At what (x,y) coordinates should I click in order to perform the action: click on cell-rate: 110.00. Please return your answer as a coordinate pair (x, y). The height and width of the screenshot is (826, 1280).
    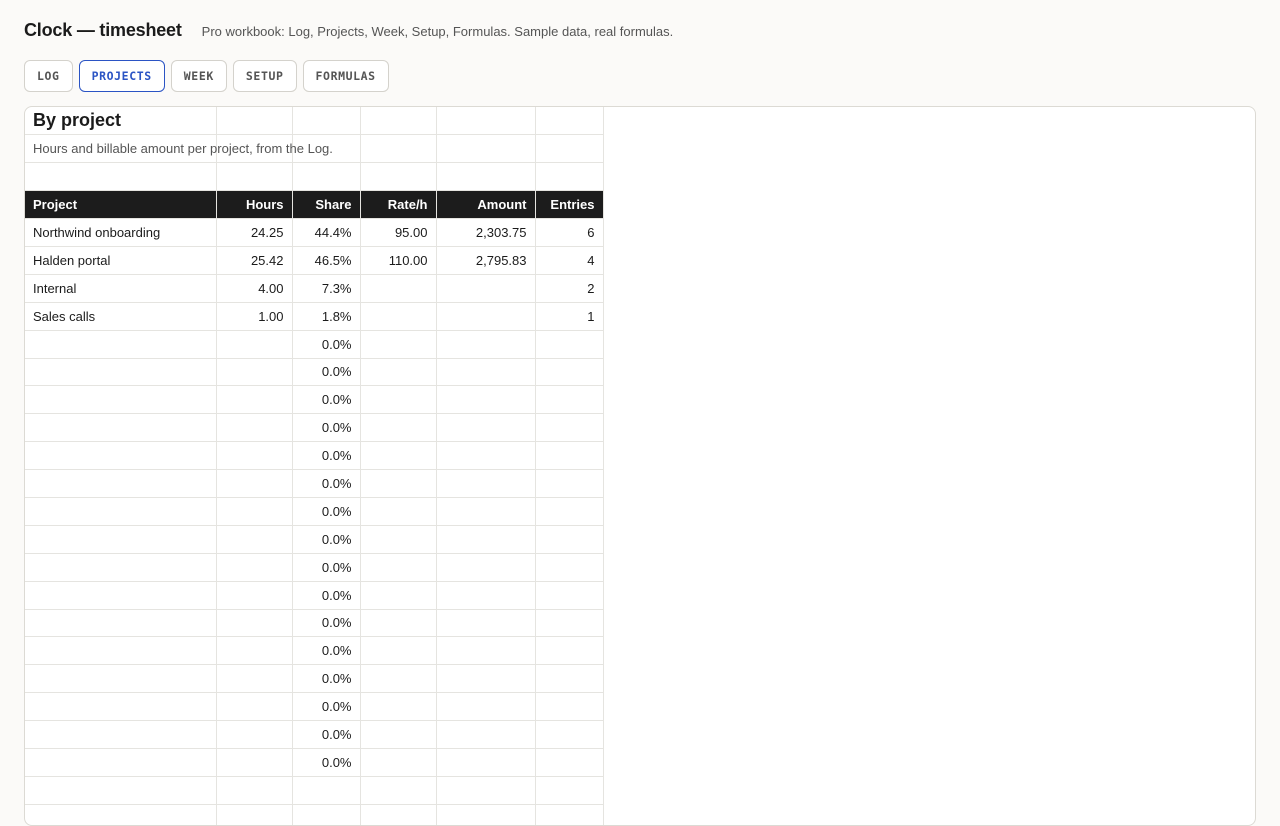
    Looking at the image, I should click on (398, 260).